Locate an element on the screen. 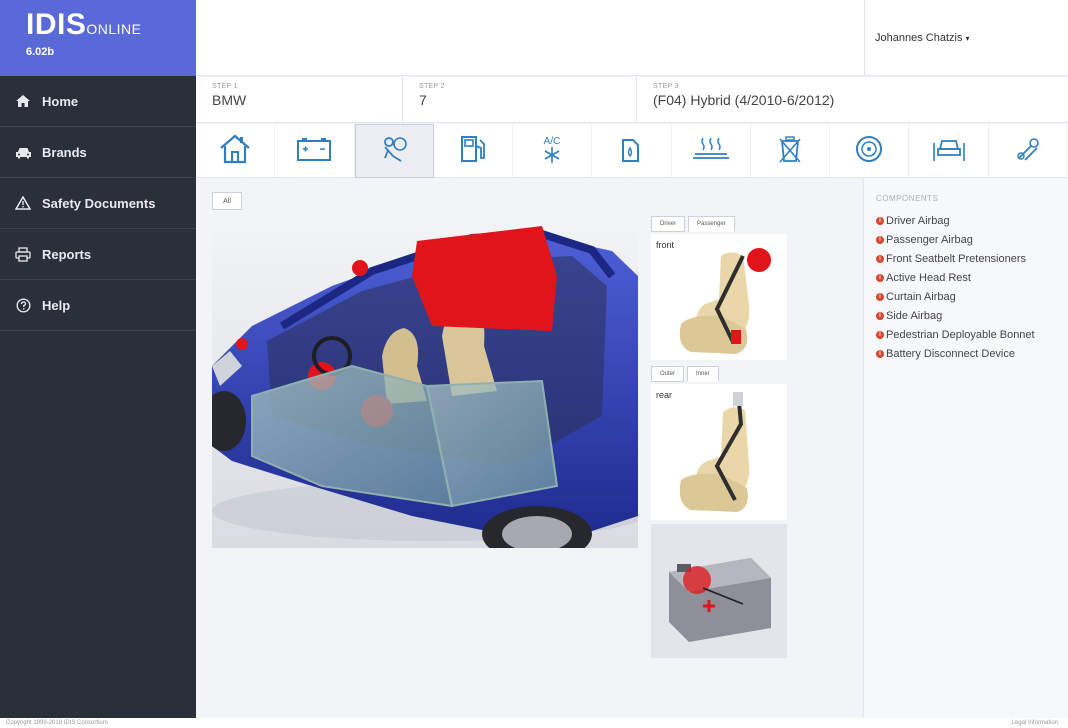 This screenshot has height=728, width=1068. sidebar-item-safety-documents: Safety Documents is located at coordinates (98, 203).